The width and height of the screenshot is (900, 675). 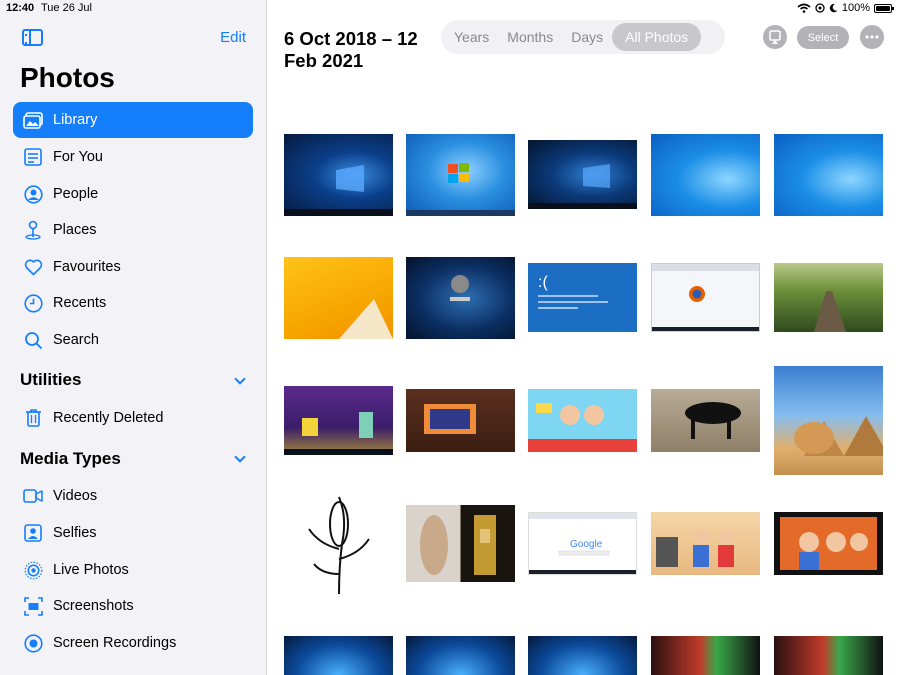 I want to click on photo-thumbnail: :(, so click(x=582, y=297).